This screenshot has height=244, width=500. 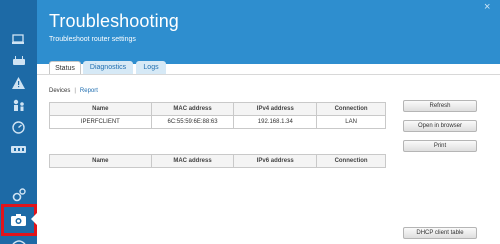 I want to click on page-title: Troubleshooting, so click(x=114, y=21).